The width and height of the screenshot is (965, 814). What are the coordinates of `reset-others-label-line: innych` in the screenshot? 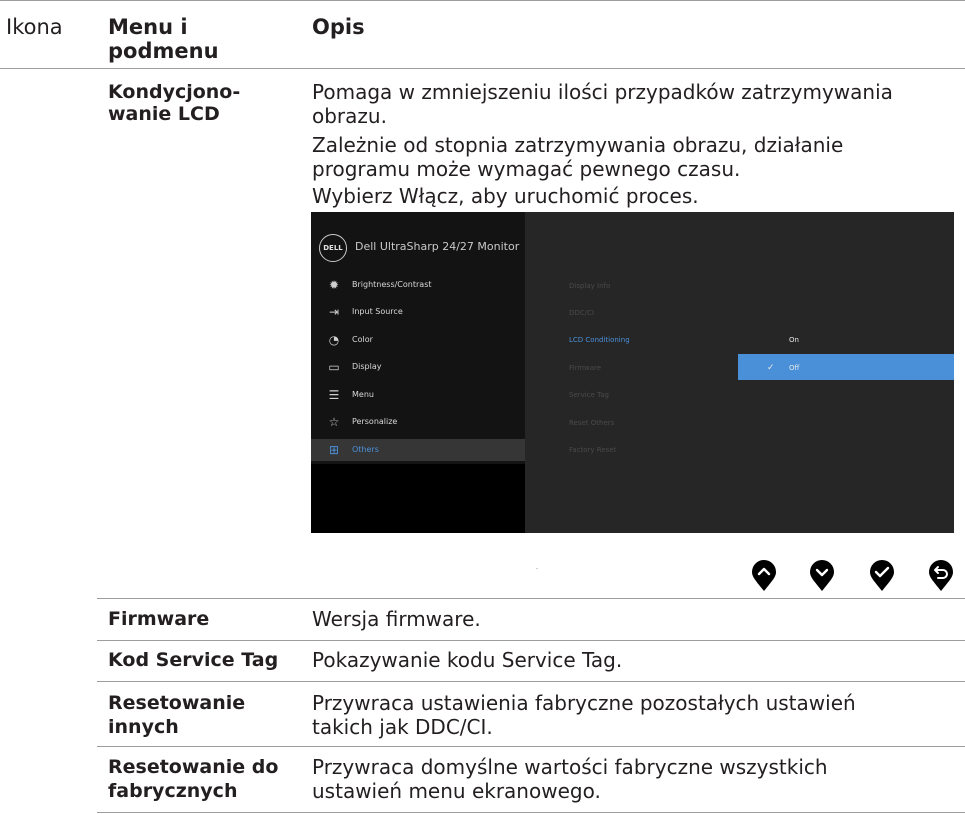 It's located at (143, 727).